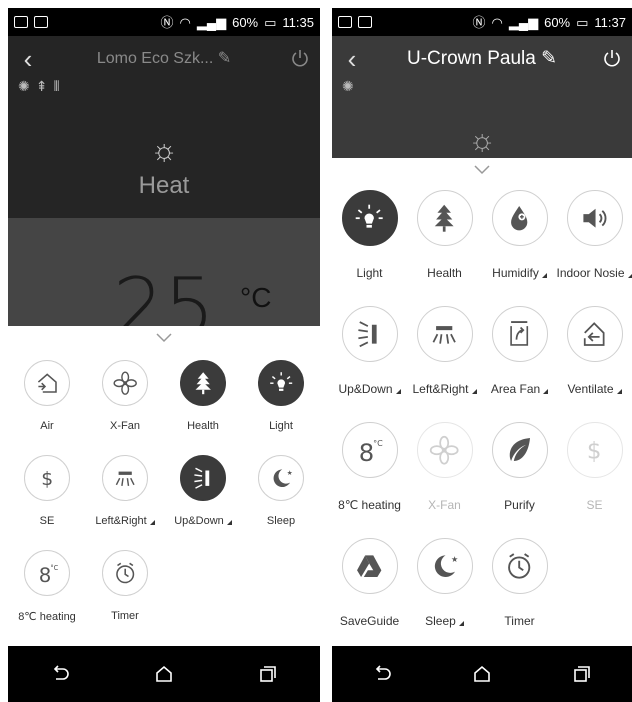  What do you see at coordinates (44, 575) in the screenshot?
I see `svg-text: 8` at bounding box center [44, 575].